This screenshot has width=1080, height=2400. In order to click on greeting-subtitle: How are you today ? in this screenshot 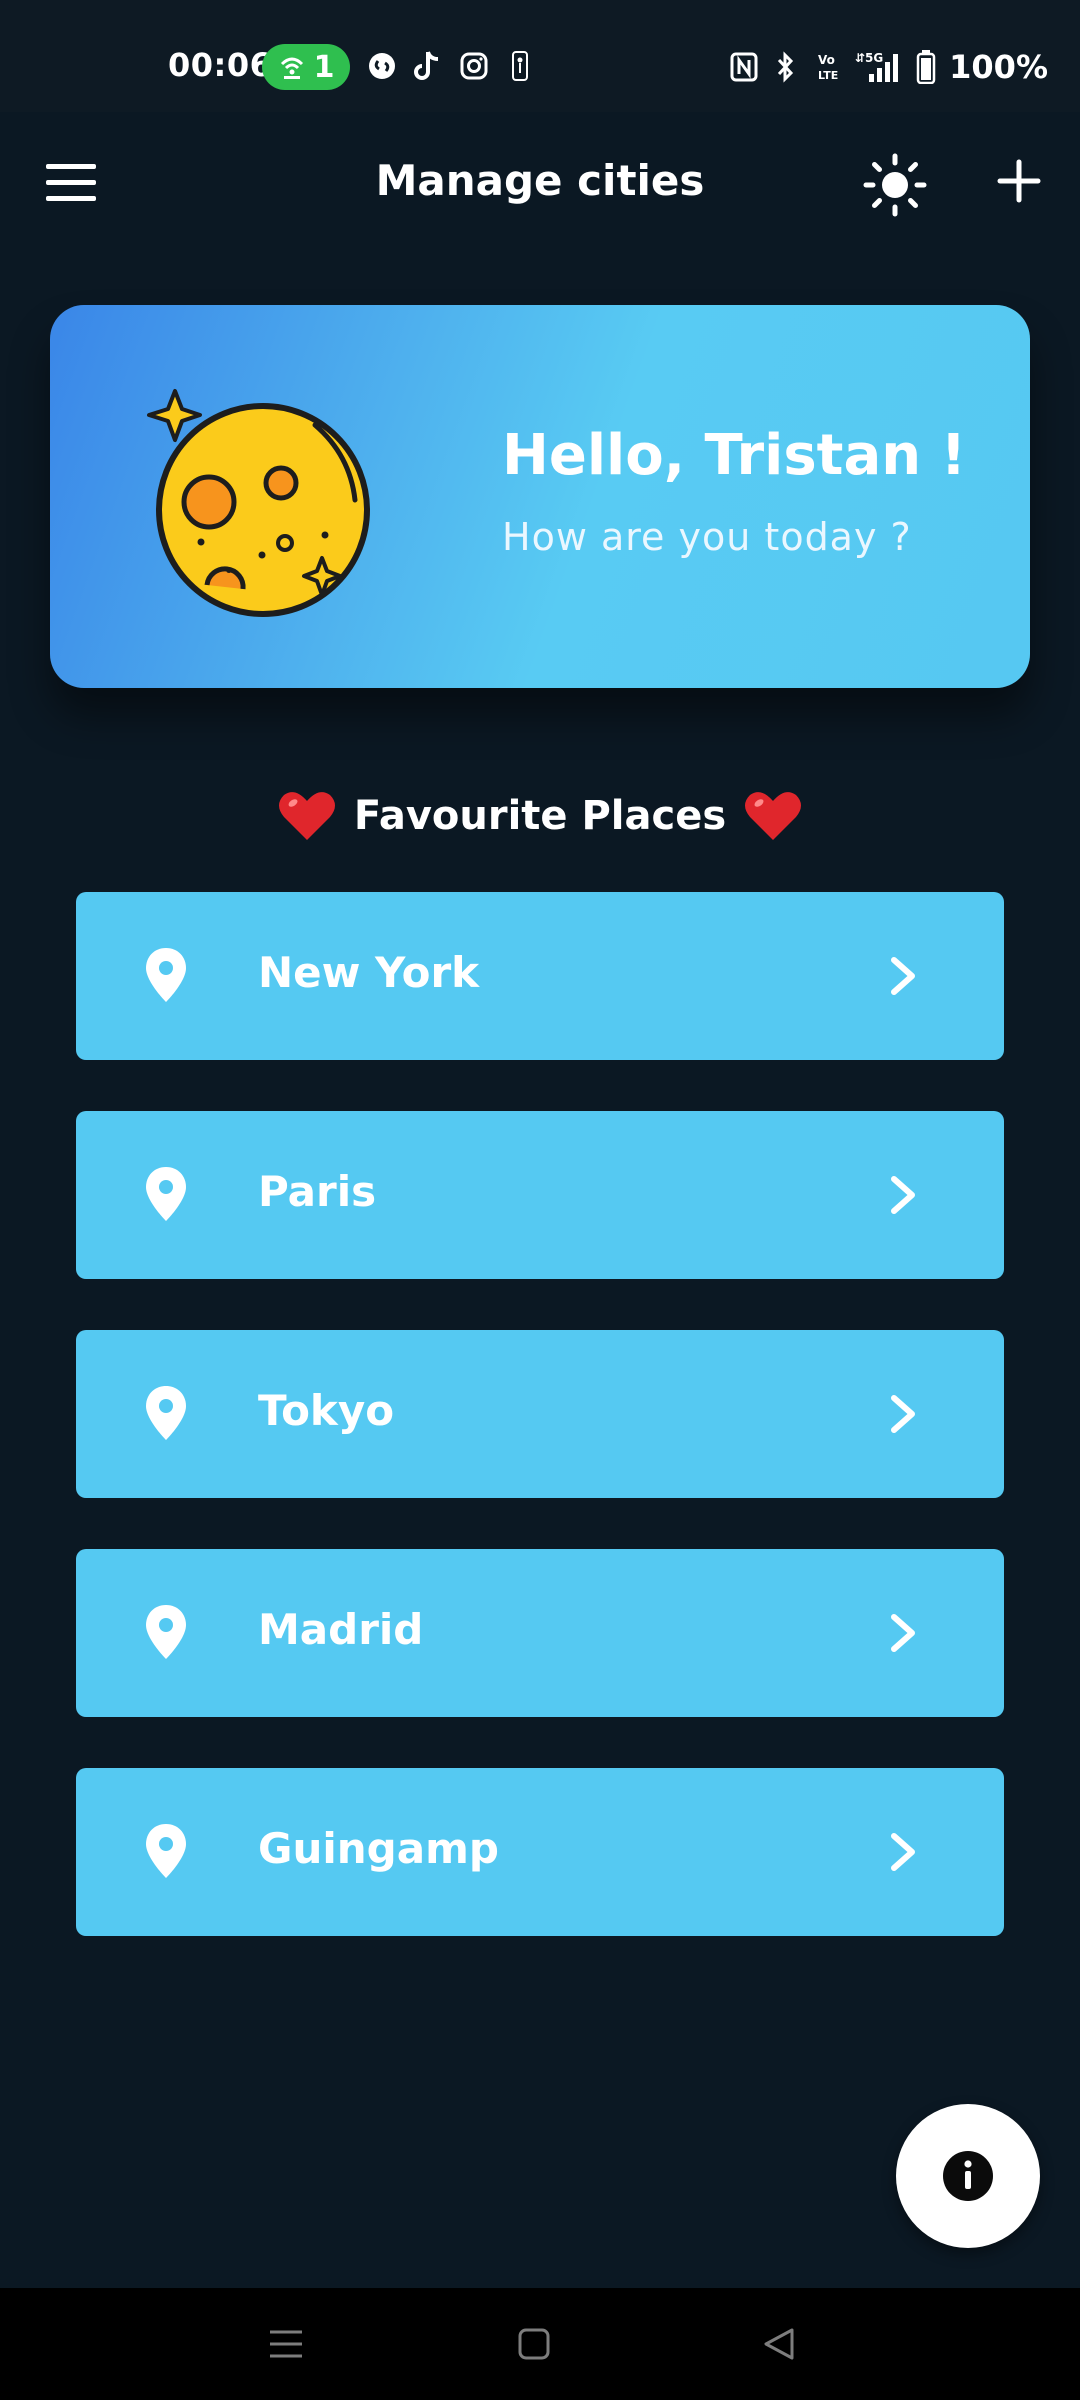, I will do `click(707, 537)`.